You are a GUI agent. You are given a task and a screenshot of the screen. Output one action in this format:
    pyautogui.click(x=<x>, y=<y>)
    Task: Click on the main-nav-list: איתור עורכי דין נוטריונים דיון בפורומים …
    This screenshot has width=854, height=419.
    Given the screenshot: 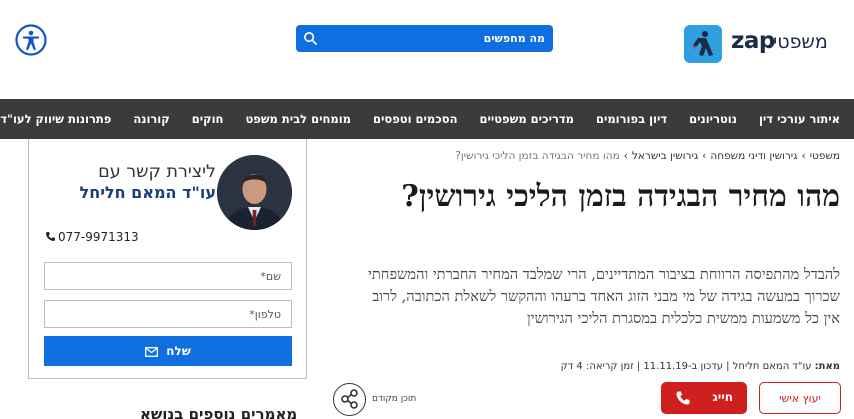 What is the action you would take?
    pyautogui.click(x=420, y=119)
    